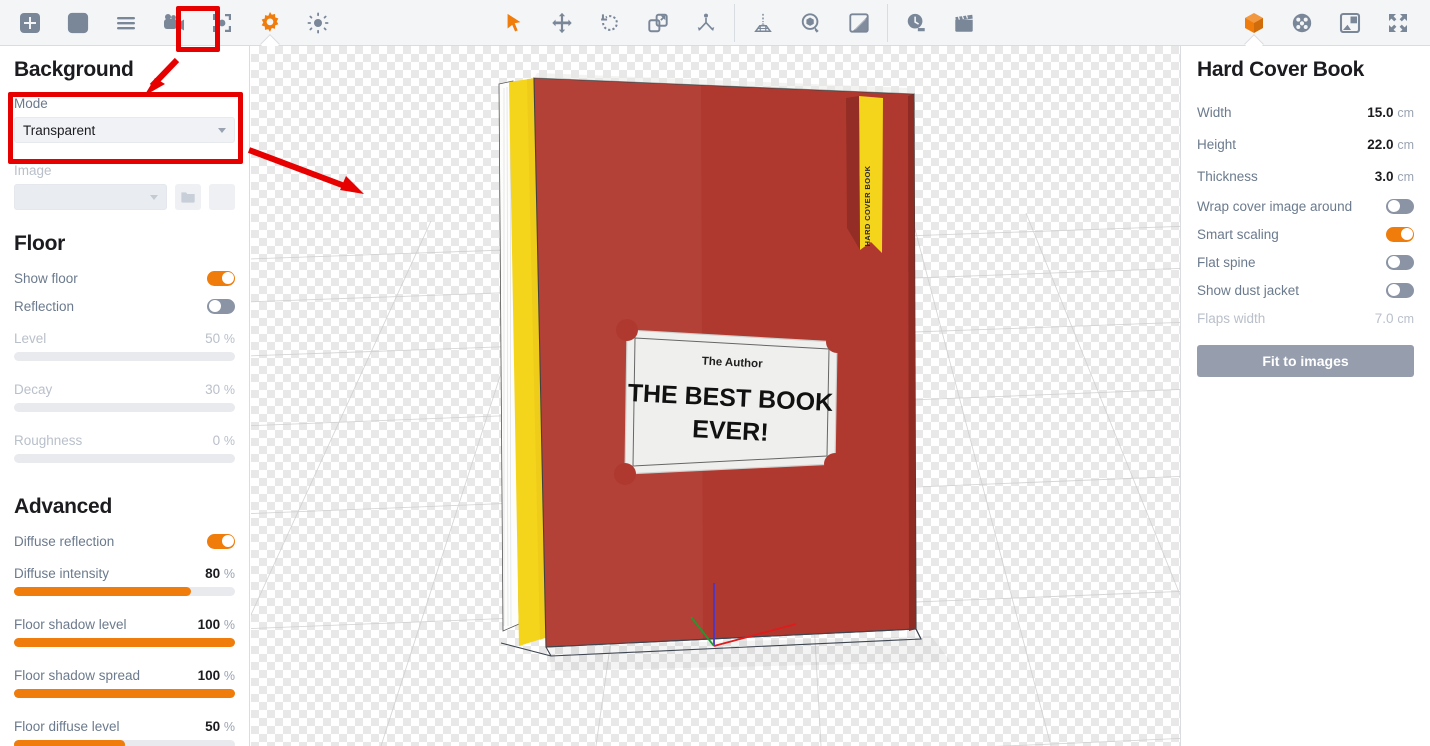  Describe the element at coordinates (124, 624) in the screenshot. I see `row-floor-shadow-level: Floor shadow level 100 %` at that location.